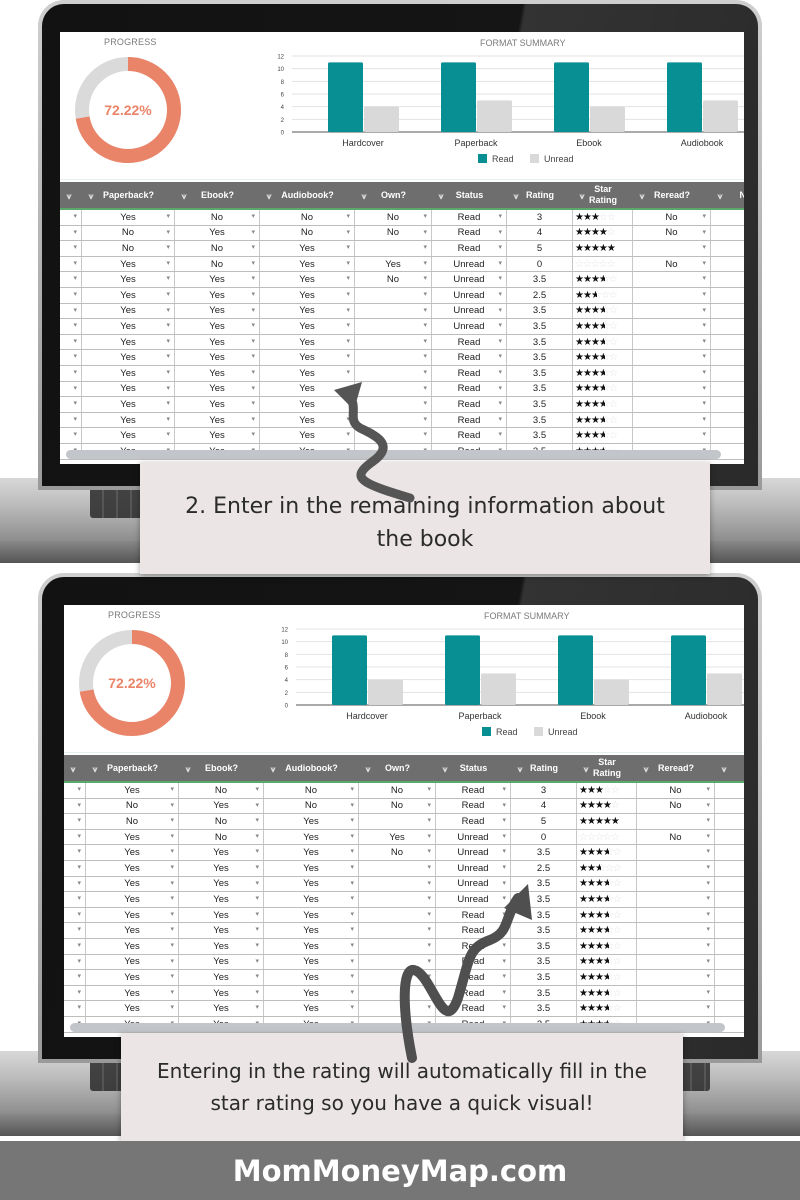 The height and width of the screenshot is (1200, 800). What do you see at coordinates (71, 195) in the screenshot?
I see `column-header: ⩛` at bounding box center [71, 195].